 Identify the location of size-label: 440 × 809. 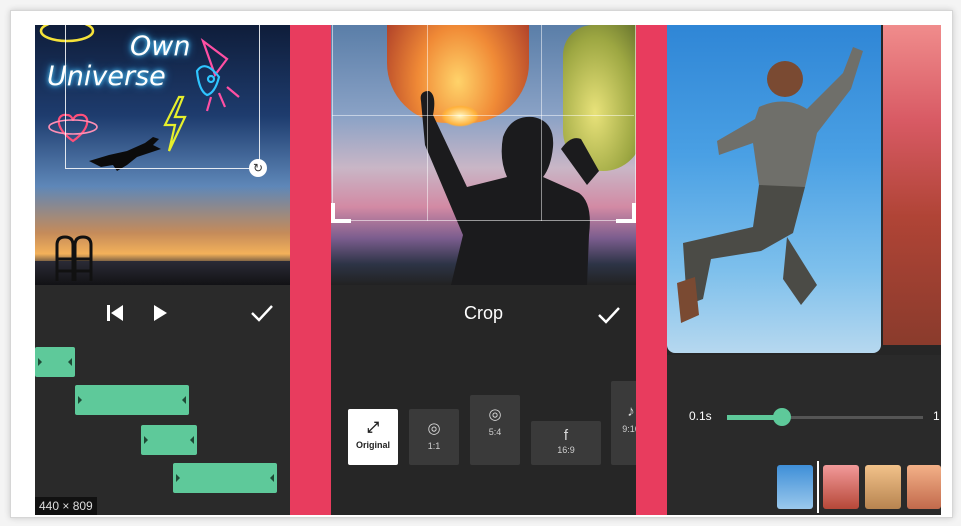
(66, 506).